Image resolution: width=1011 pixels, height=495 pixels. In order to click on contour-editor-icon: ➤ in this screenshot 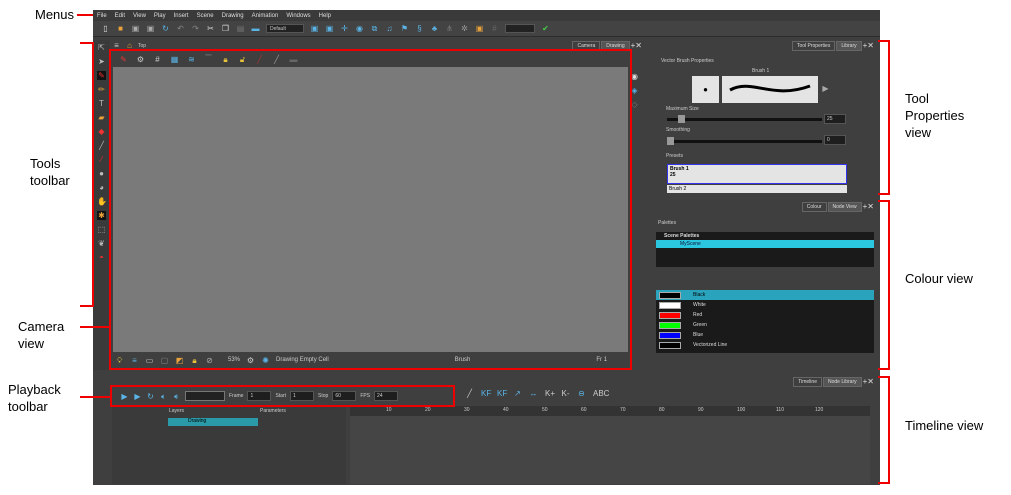, I will do `click(101, 61)`.